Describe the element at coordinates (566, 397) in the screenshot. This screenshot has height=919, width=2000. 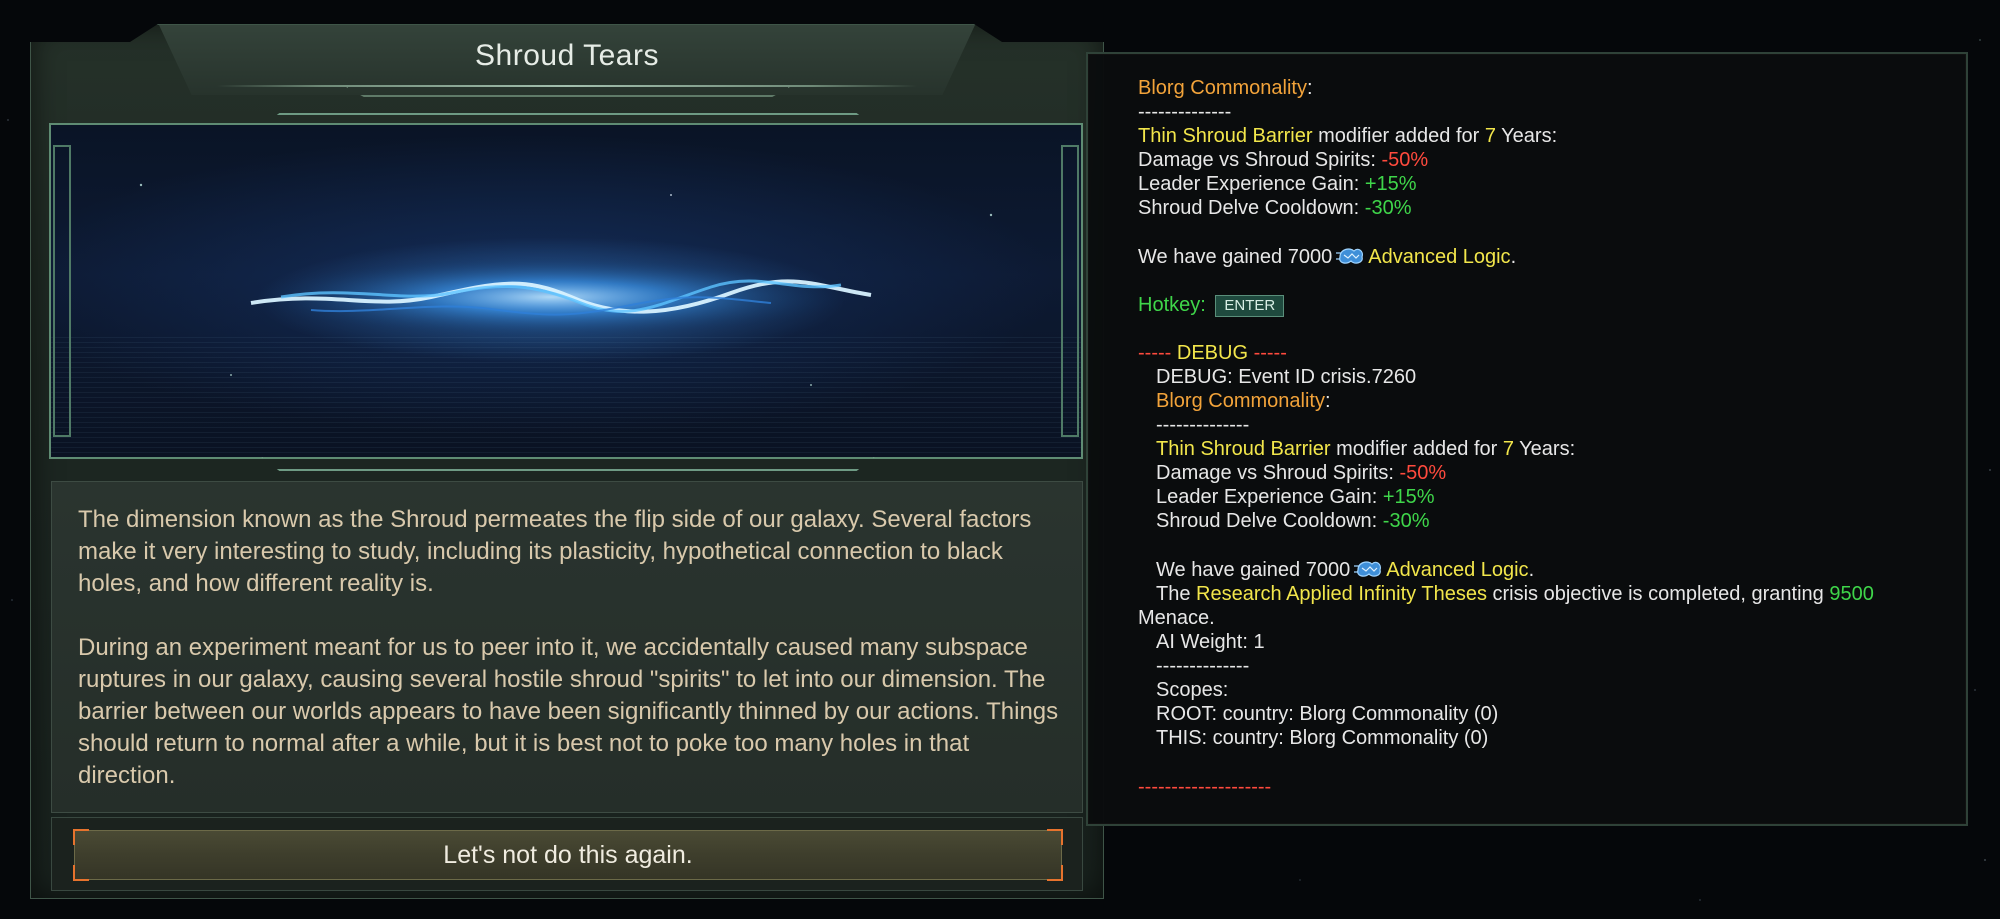
I see `scanline-overlay` at that location.